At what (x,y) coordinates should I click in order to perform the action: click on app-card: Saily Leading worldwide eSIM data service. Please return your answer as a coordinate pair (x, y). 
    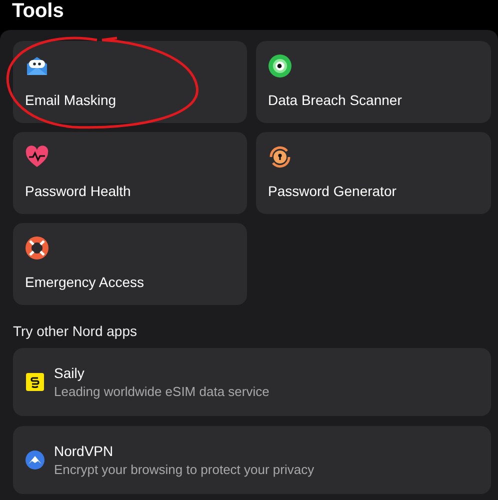
    Looking at the image, I should click on (252, 382).